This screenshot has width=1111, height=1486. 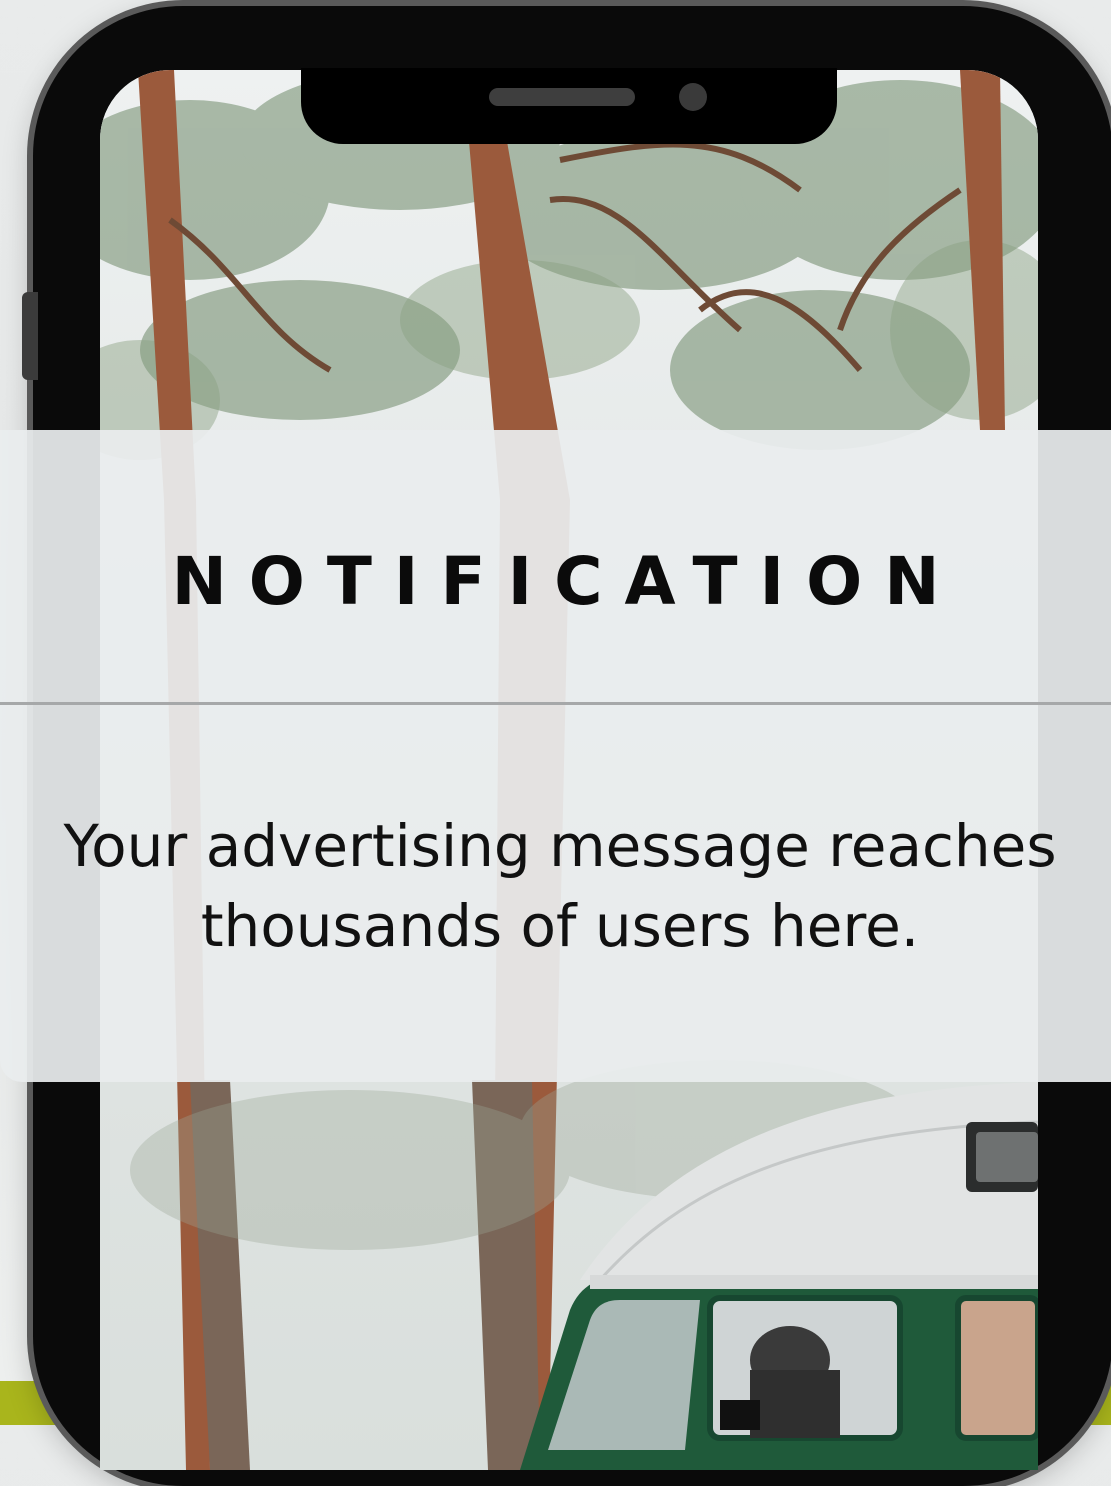 I want to click on notification-divider, so click(x=555, y=703).